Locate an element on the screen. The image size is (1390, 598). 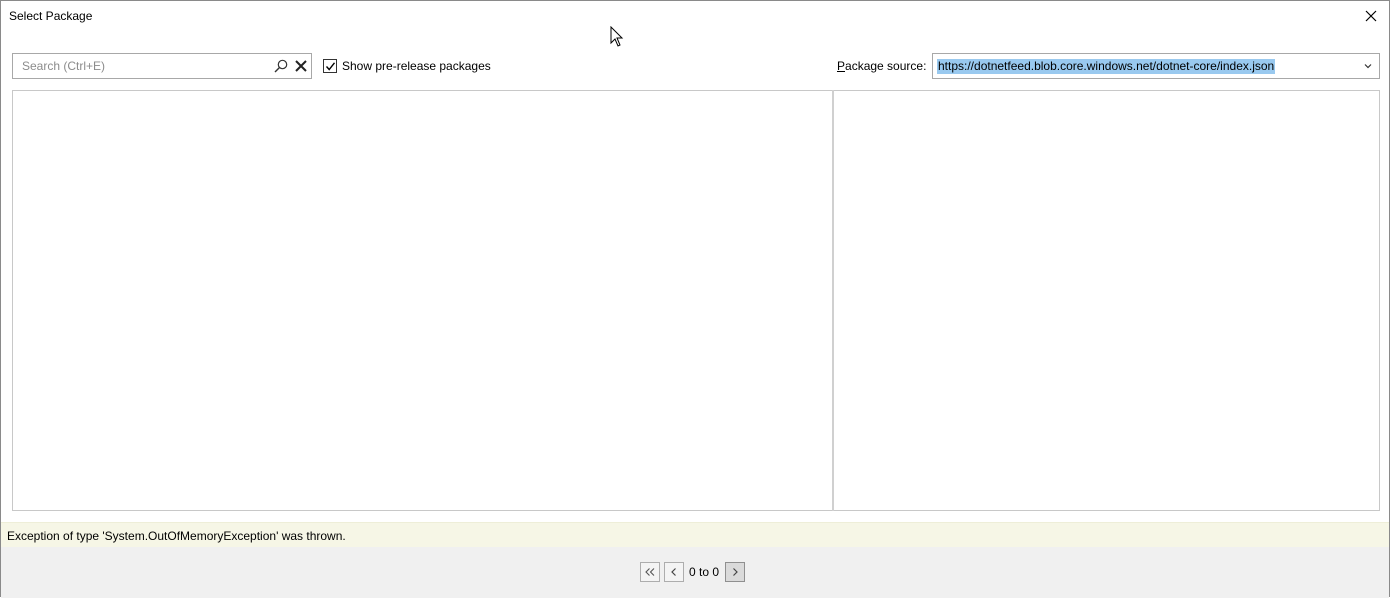
prerelease-label: Show pre-release packages is located at coordinates (416, 66).